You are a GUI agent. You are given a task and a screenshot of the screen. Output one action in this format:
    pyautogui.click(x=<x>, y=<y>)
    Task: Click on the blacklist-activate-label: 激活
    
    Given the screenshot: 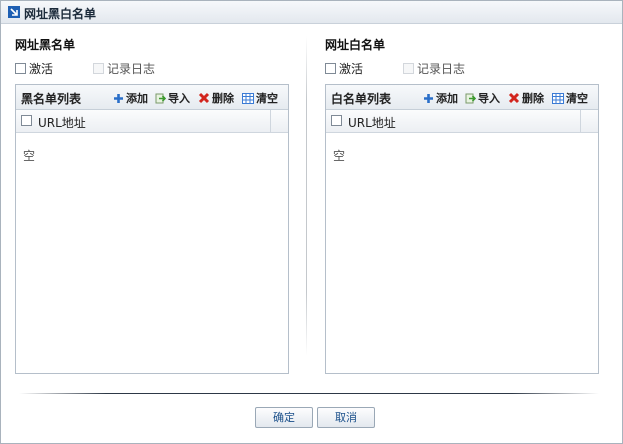 What is the action you would take?
    pyautogui.click(x=41, y=69)
    